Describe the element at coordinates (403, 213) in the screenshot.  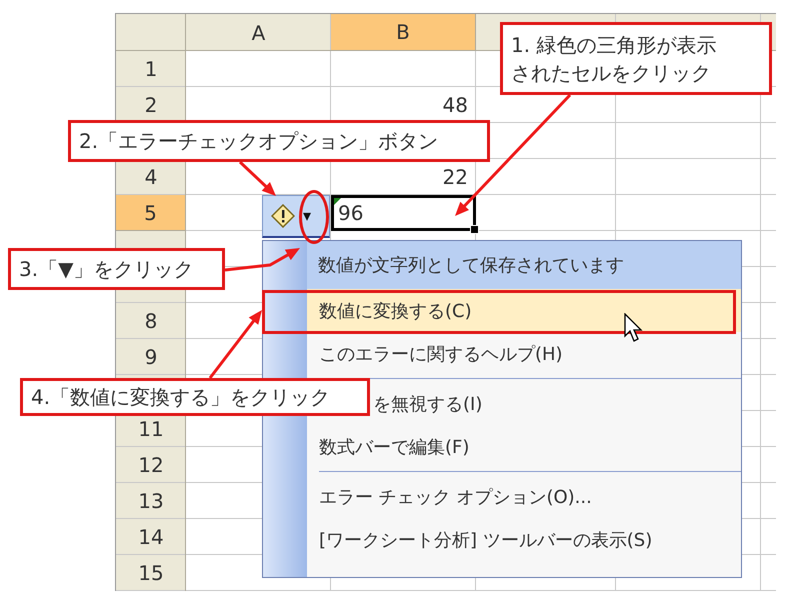
I see `table-cell: 96` at that location.